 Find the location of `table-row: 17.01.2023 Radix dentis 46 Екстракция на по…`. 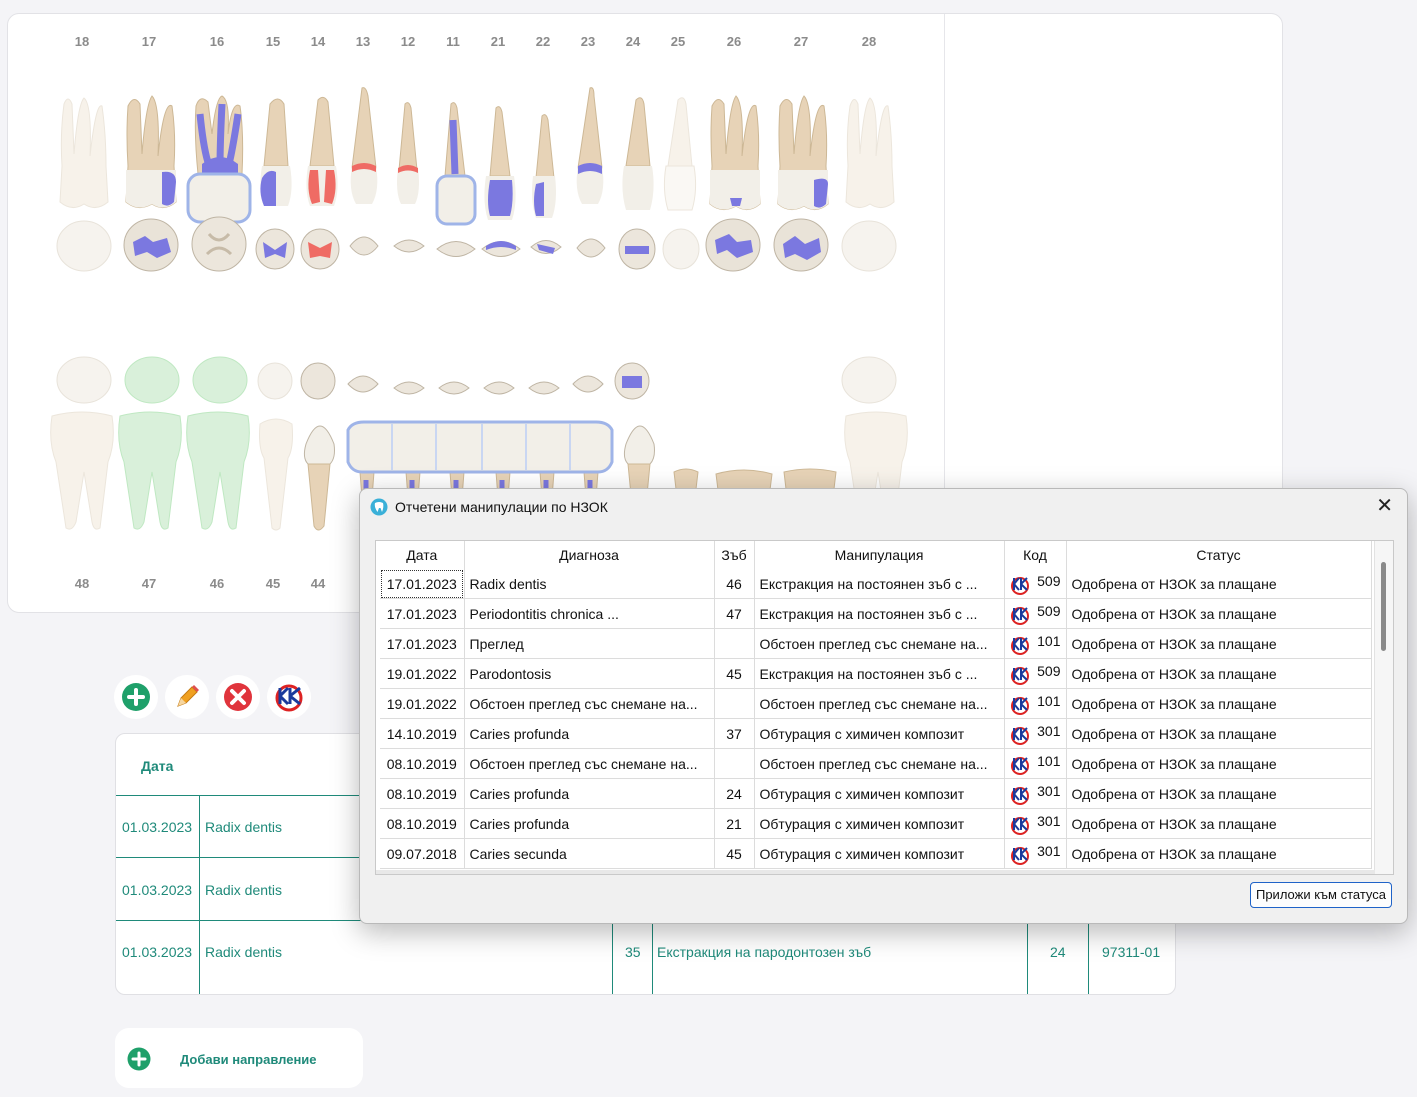

table-row: 17.01.2023 Radix dentis 46 Екстракция на по… is located at coordinates (876, 584).